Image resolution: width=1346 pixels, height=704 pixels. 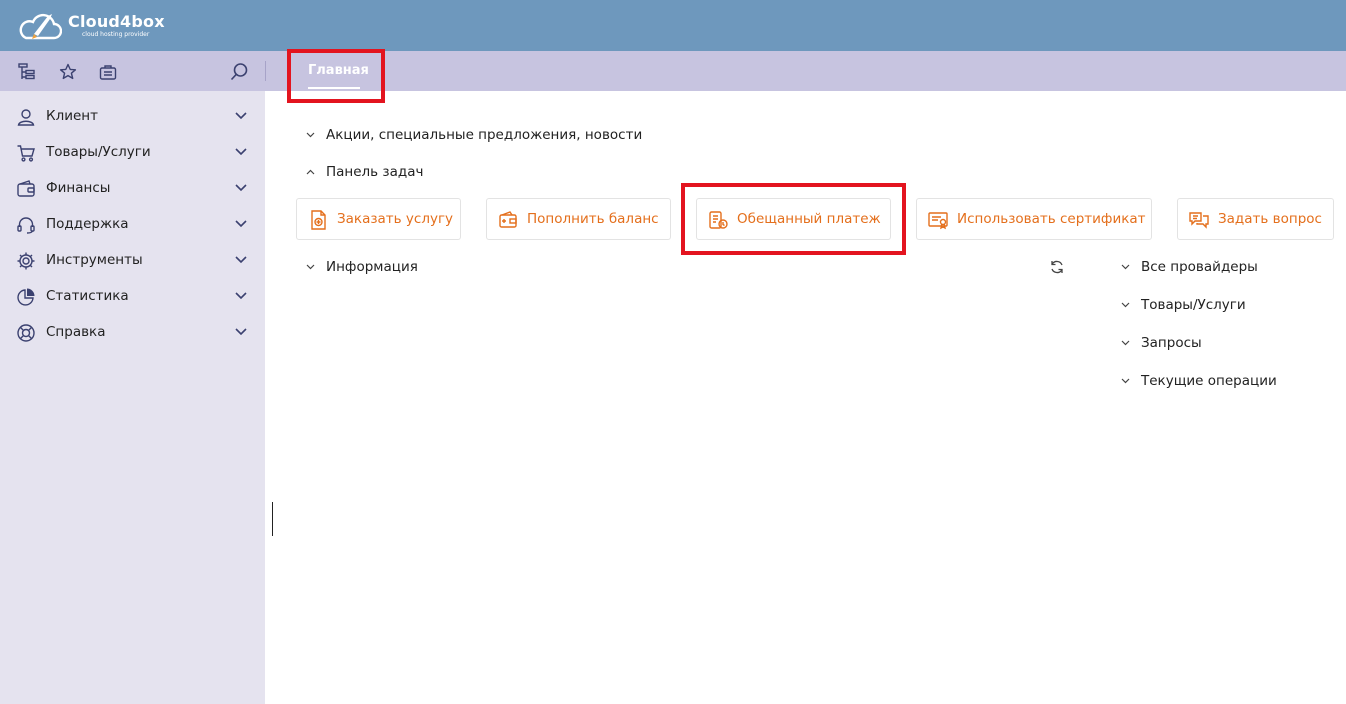 I want to click on wallet-add-icon, so click(x=508, y=219).